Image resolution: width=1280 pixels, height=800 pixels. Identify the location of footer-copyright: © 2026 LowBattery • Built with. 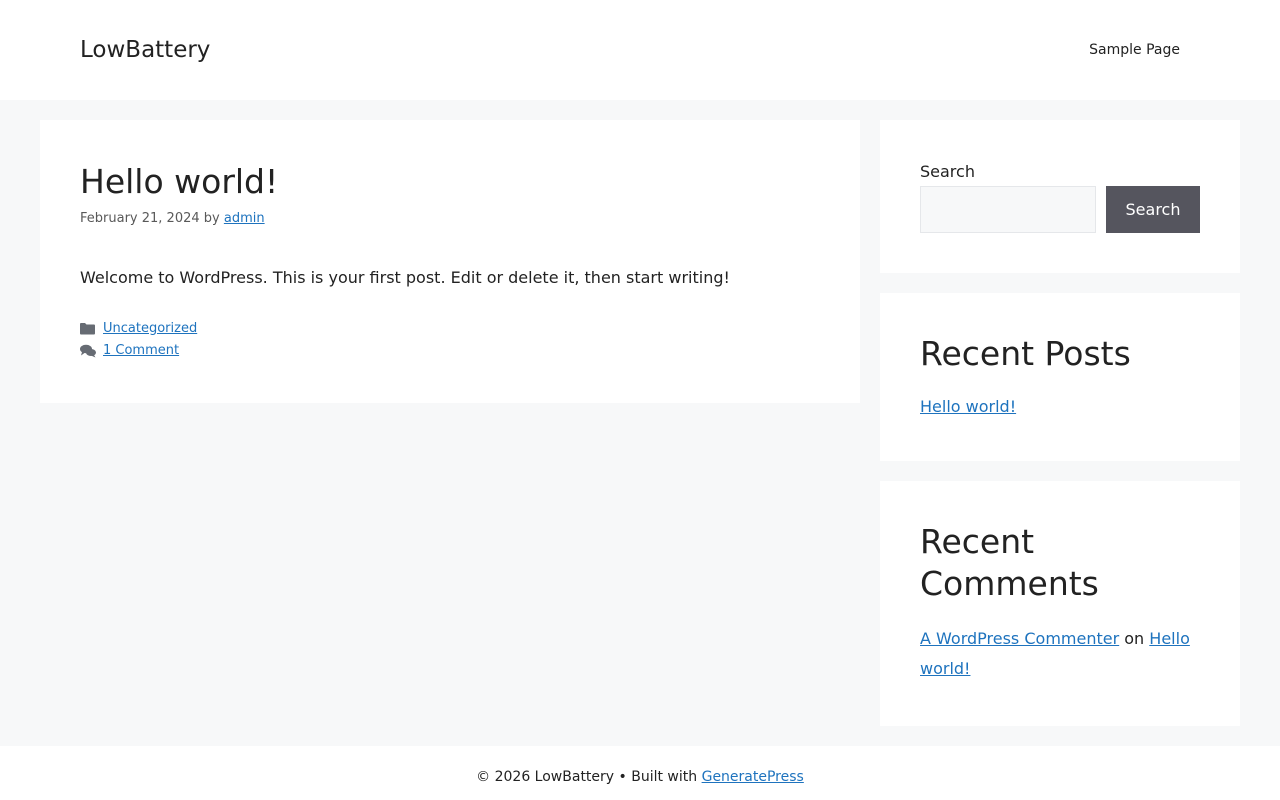
(587, 777).